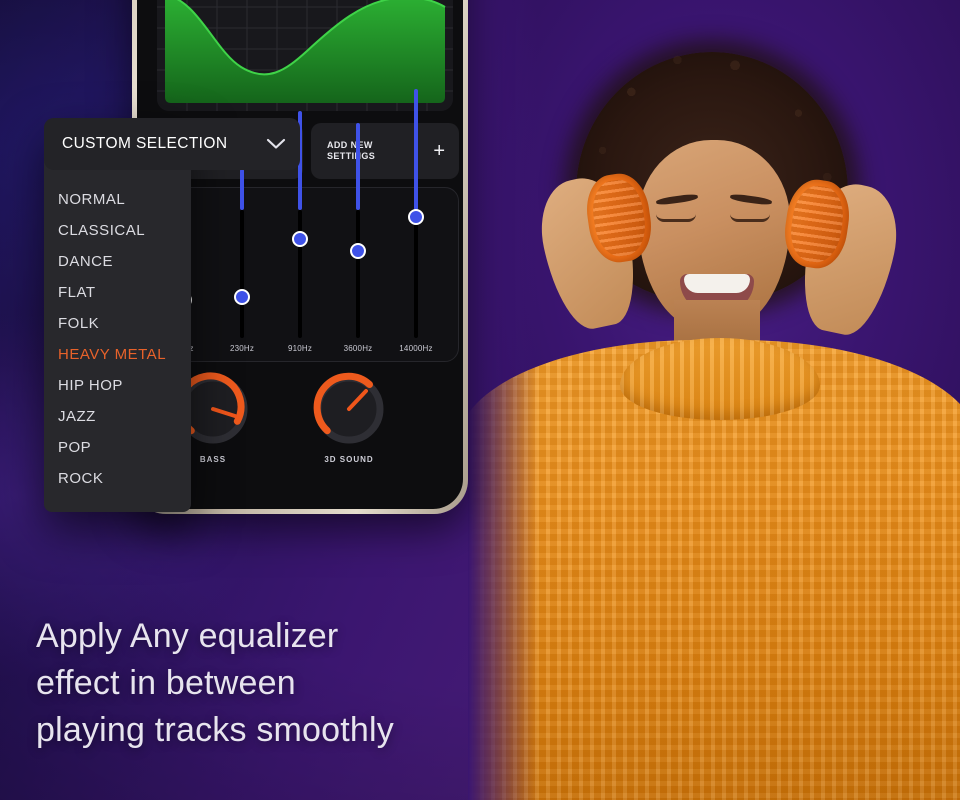  I want to click on photo-left-fade, so click(503, 400).